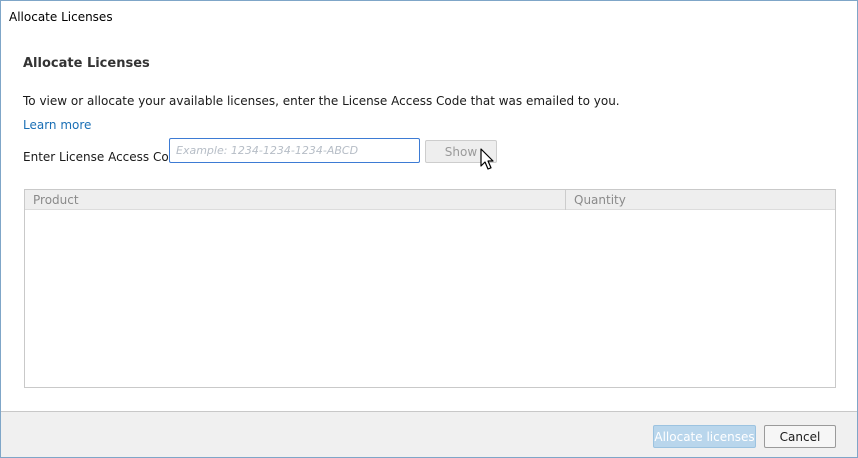 Image resolution: width=858 pixels, height=458 pixels. What do you see at coordinates (429, 16) in the screenshot?
I see `title-bar: Allocate Licenses` at bounding box center [429, 16].